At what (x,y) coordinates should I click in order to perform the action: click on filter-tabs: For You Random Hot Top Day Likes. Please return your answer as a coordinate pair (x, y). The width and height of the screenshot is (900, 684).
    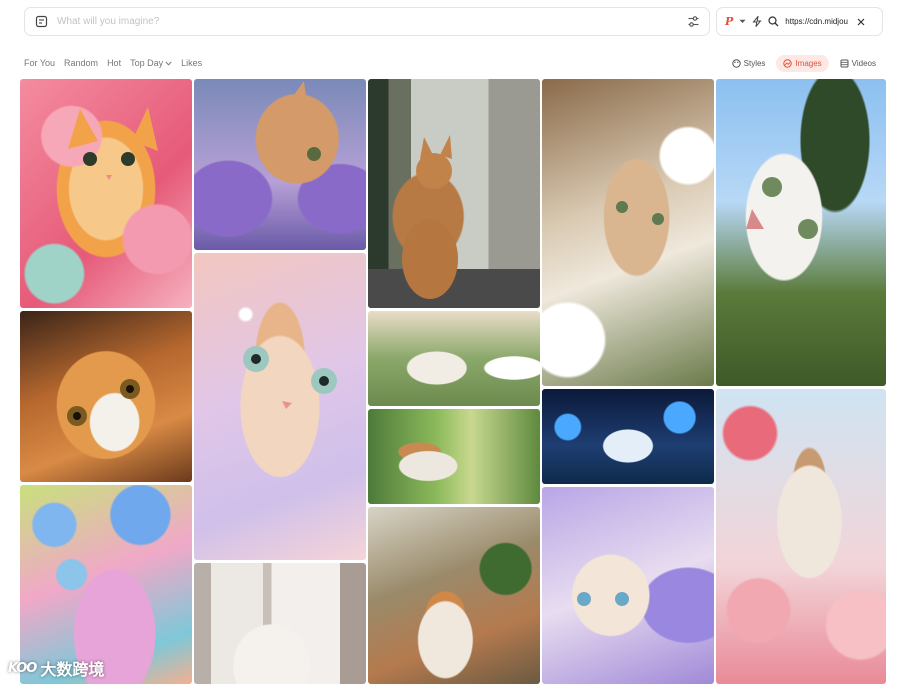
    Looking at the image, I should click on (113, 63).